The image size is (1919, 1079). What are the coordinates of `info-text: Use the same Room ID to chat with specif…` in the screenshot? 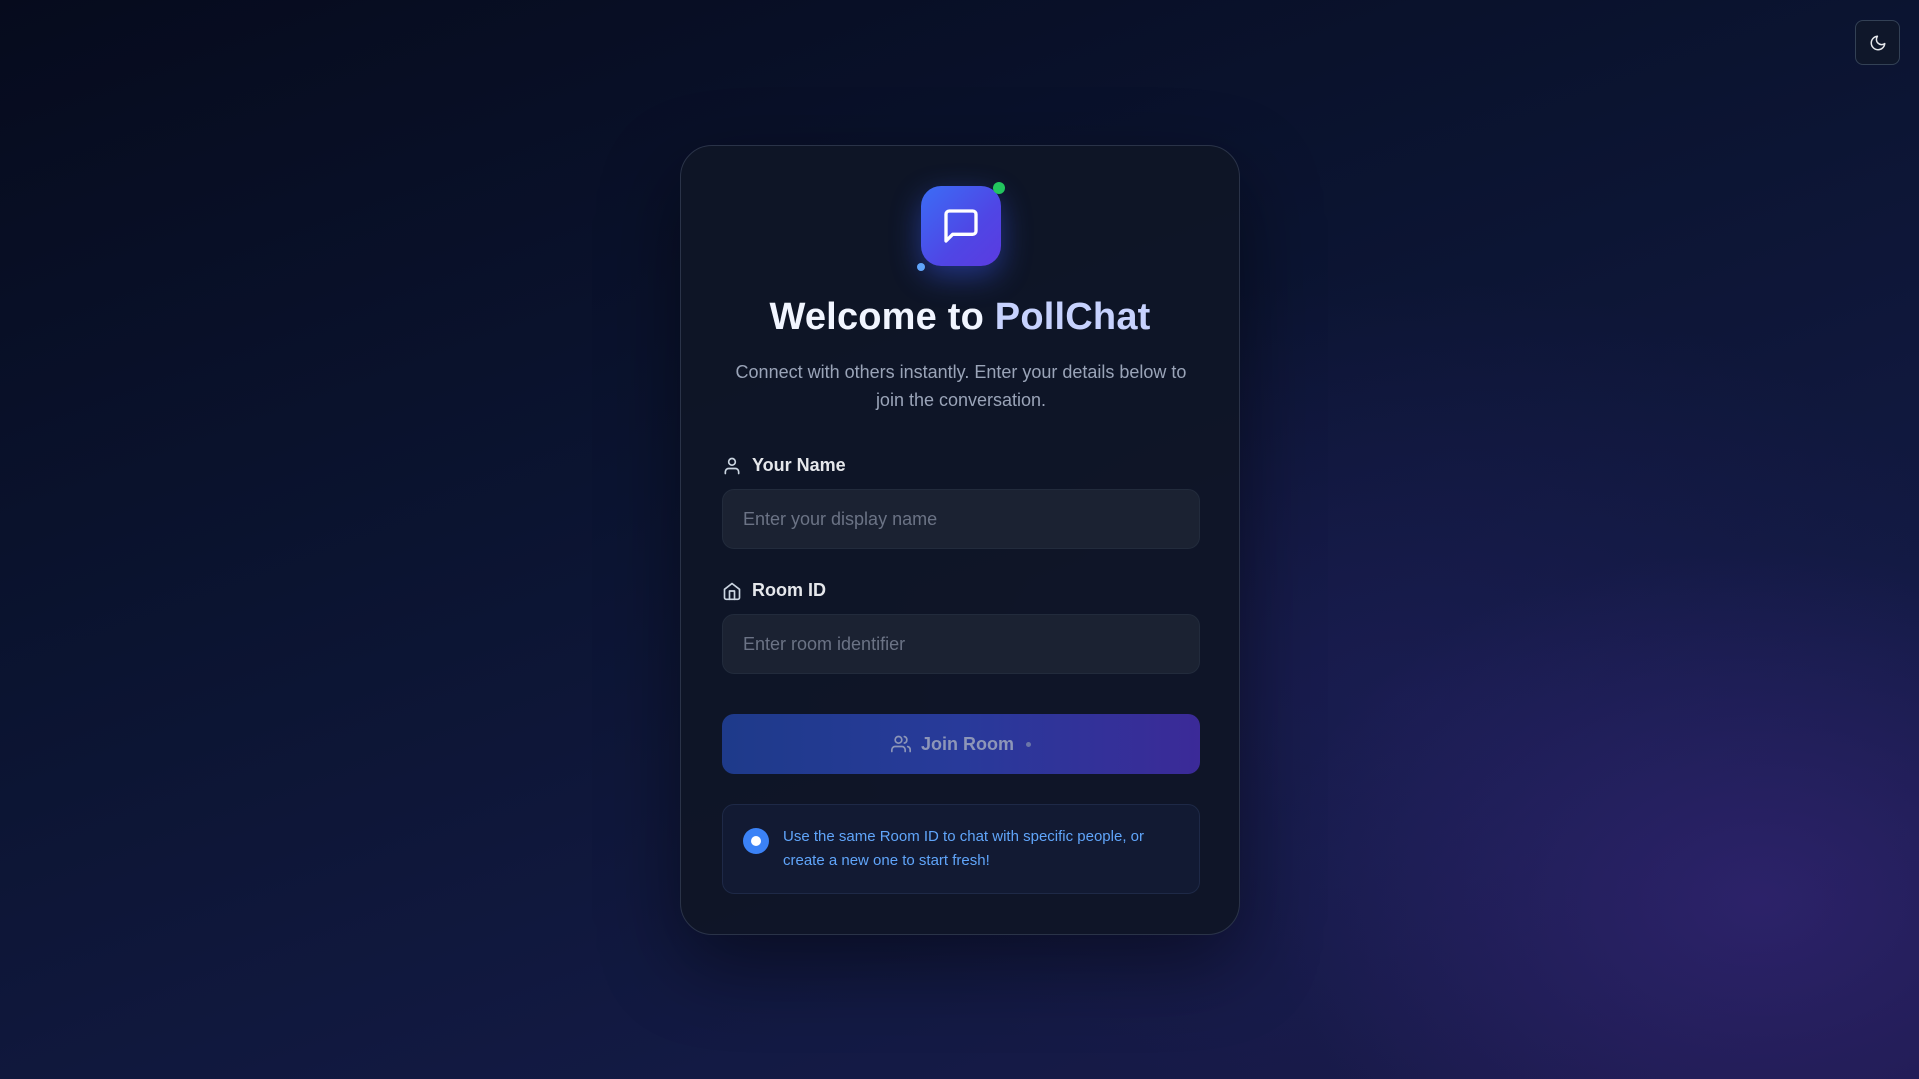 It's located at (963, 848).